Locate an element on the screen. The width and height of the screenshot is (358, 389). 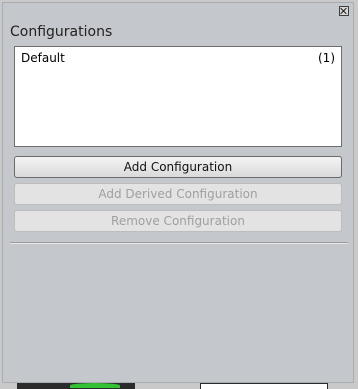
remove-configuration-button: Remove Configuration is located at coordinates (178, 221).